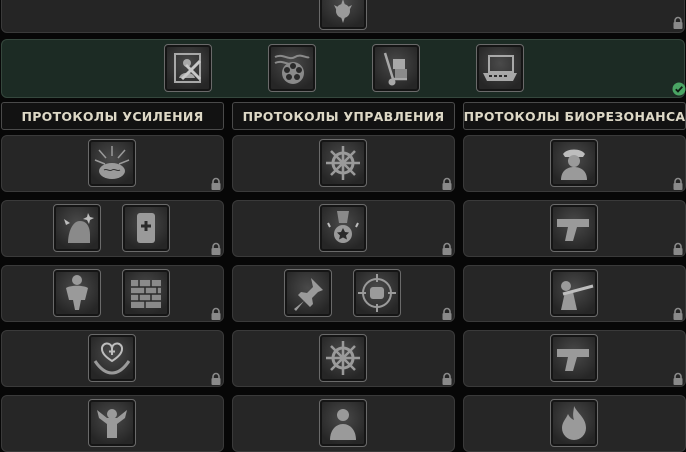 This screenshot has width=686, height=452. What do you see at coordinates (308, 293) in the screenshot?
I see `push-pin-icon` at bounding box center [308, 293].